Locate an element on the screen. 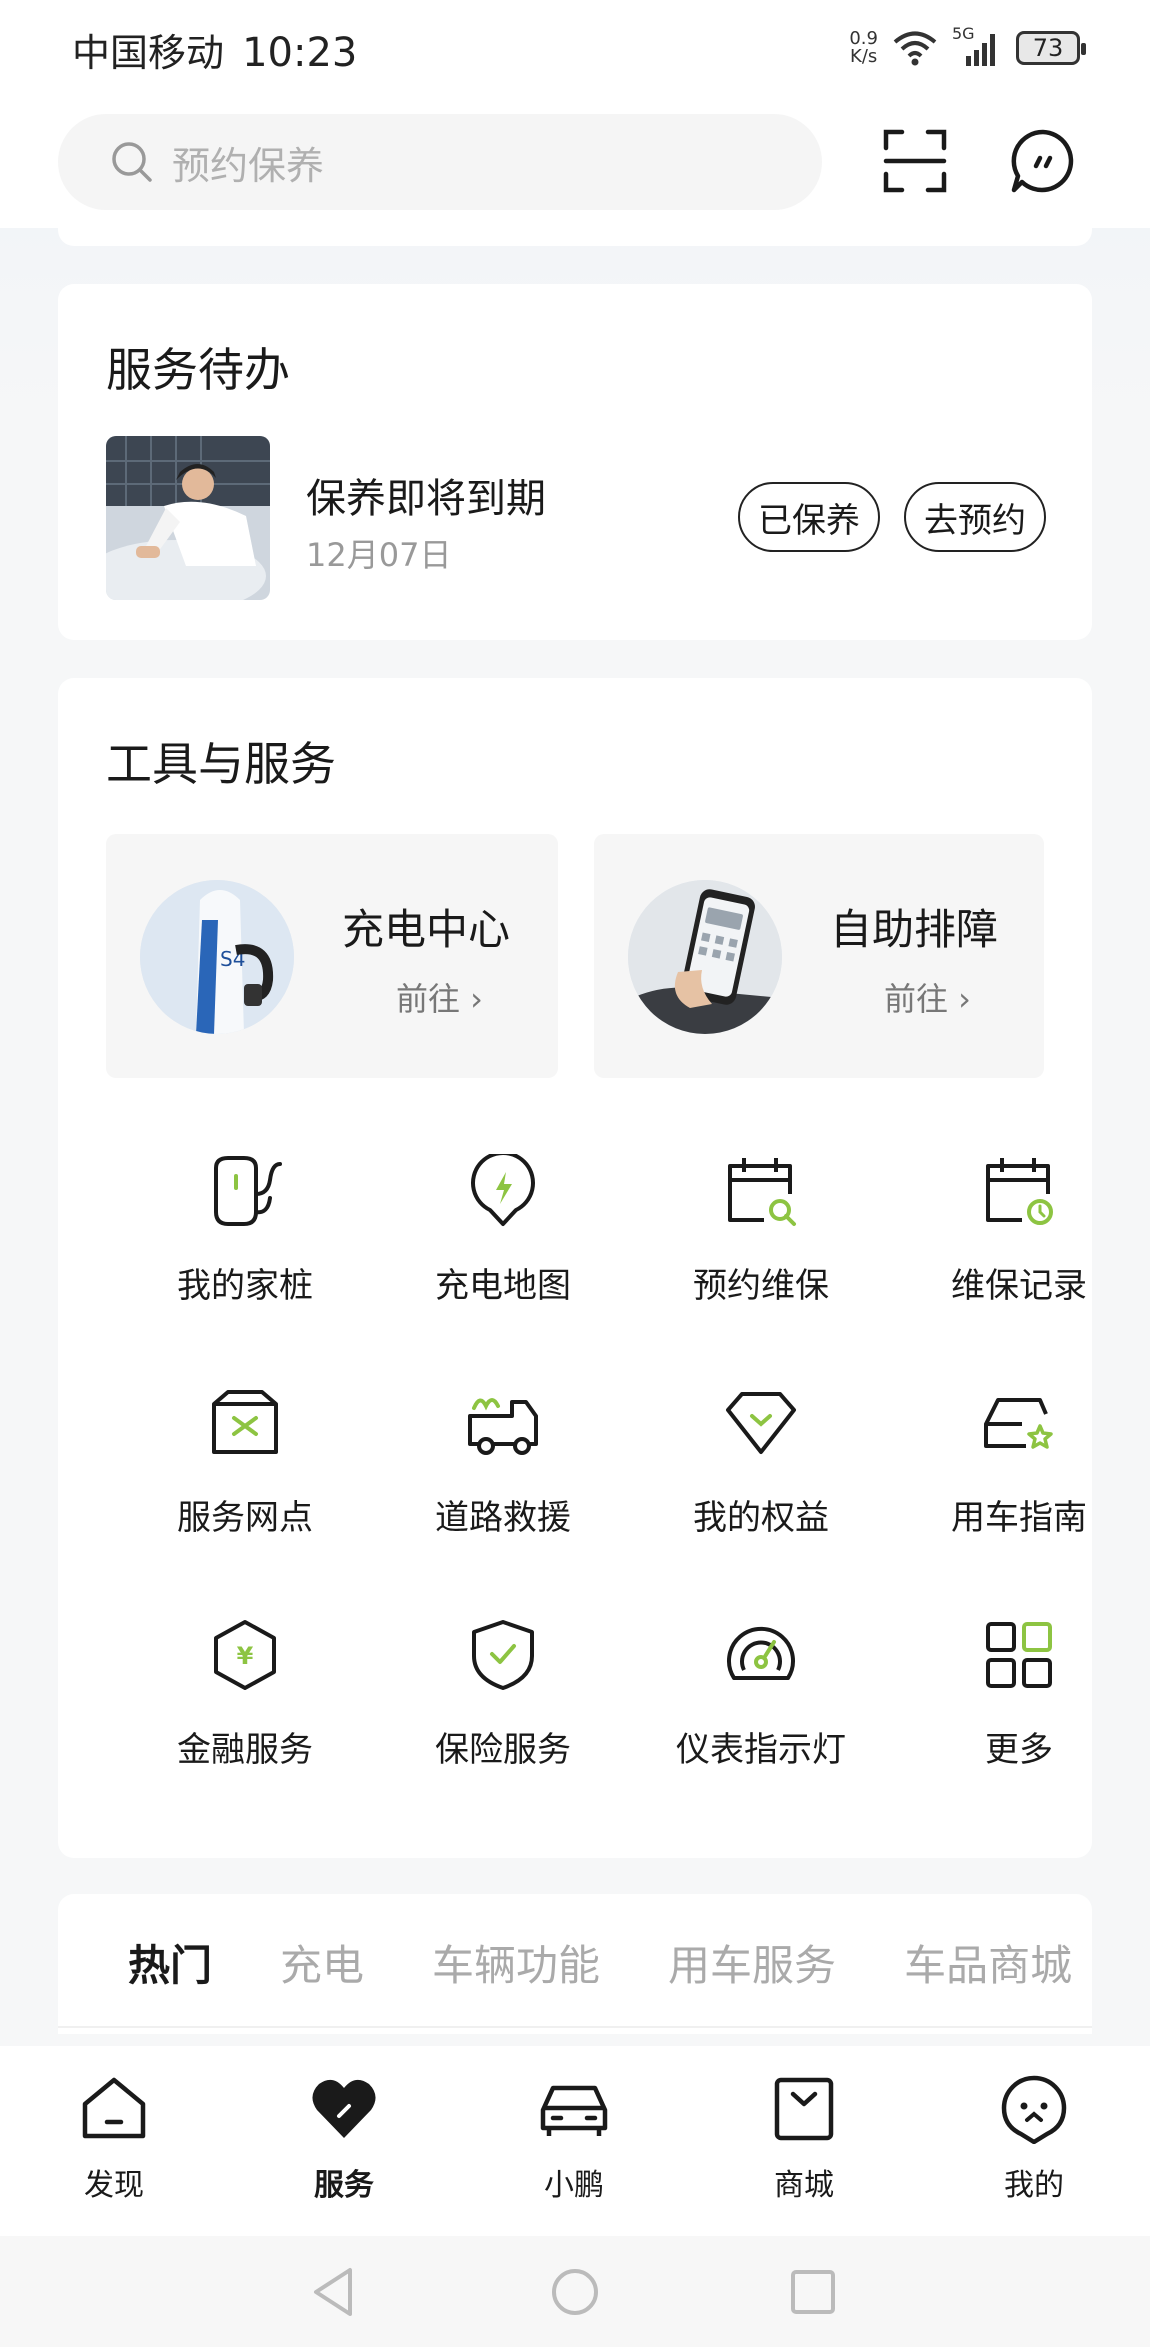 Image resolution: width=1150 pixels, height=2347 pixels. system-nav-bar is located at coordinates (575, 2291).